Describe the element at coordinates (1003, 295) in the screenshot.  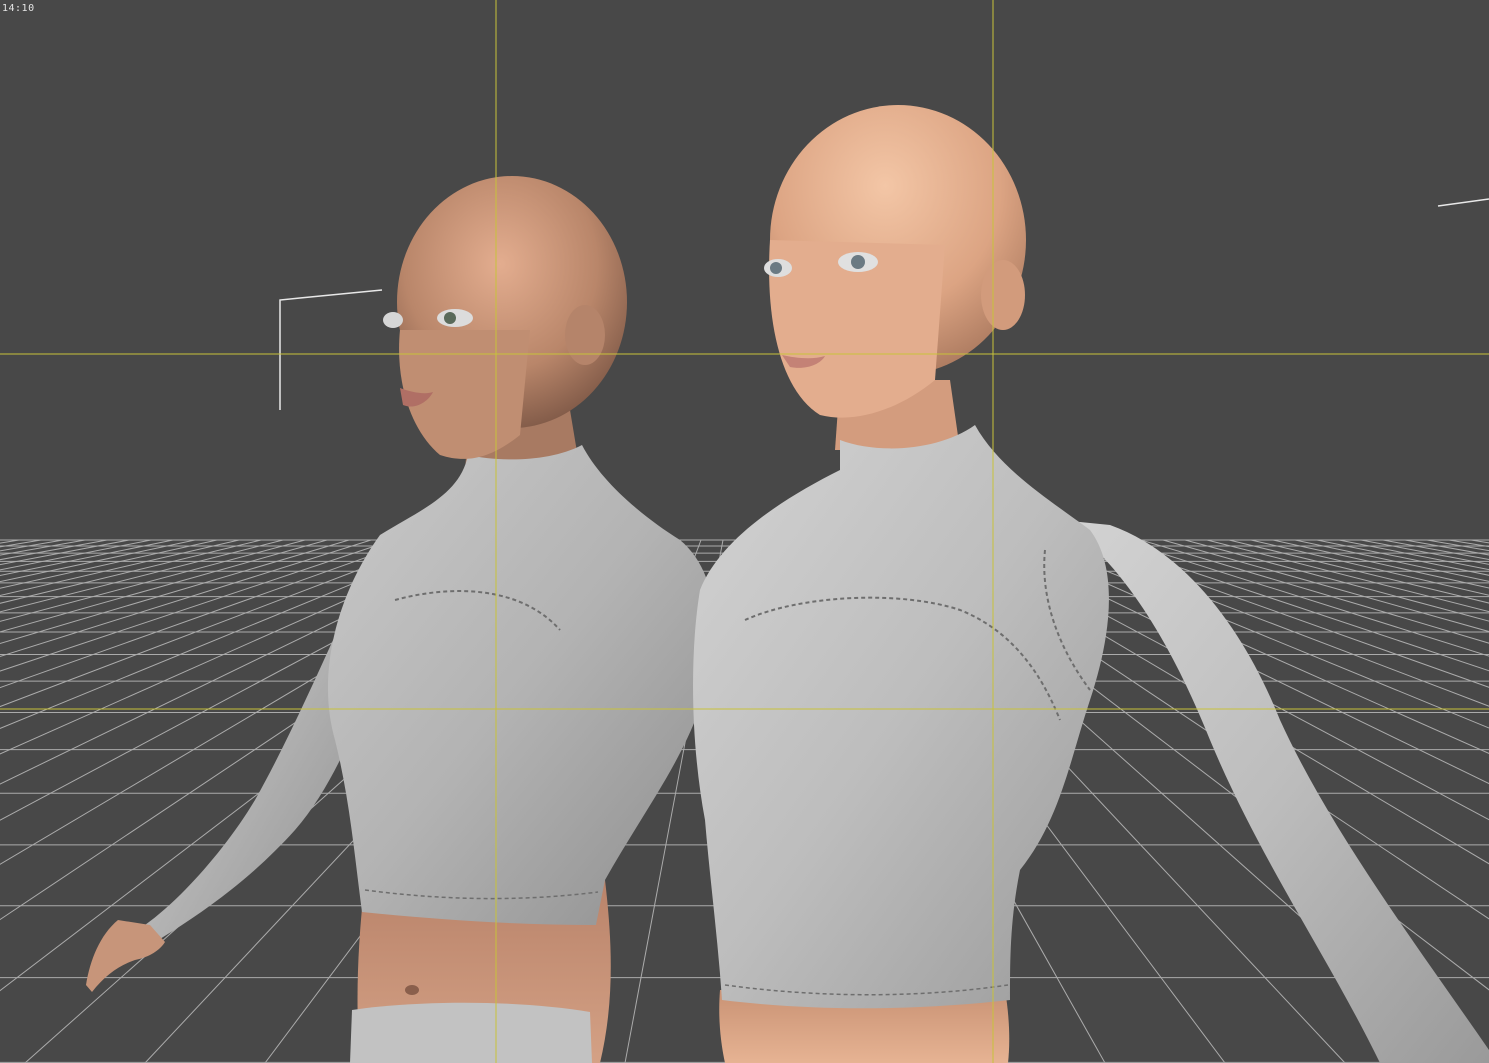
I see `right-figure-ear` at that location.